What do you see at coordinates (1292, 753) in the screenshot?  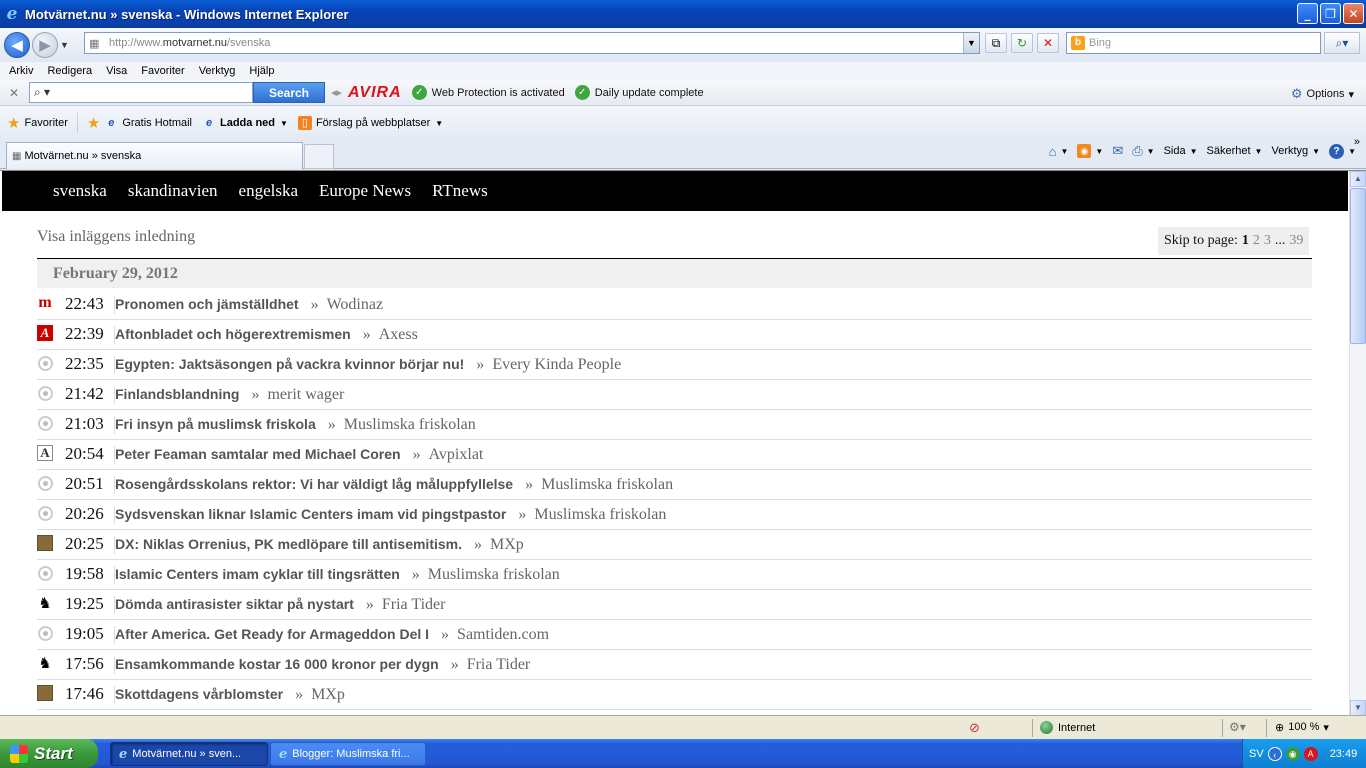 I see `network-icon: ◉` at bounding box center [1292, 753].